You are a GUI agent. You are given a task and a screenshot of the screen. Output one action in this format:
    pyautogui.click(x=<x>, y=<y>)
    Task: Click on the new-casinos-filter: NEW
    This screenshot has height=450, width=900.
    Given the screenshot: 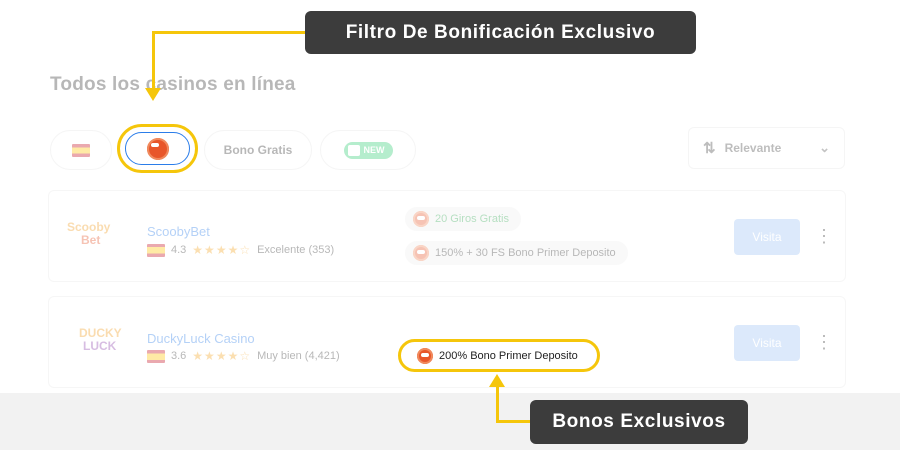 What is the action you would take?
    pyautogui.click(x=368, y=150)
    